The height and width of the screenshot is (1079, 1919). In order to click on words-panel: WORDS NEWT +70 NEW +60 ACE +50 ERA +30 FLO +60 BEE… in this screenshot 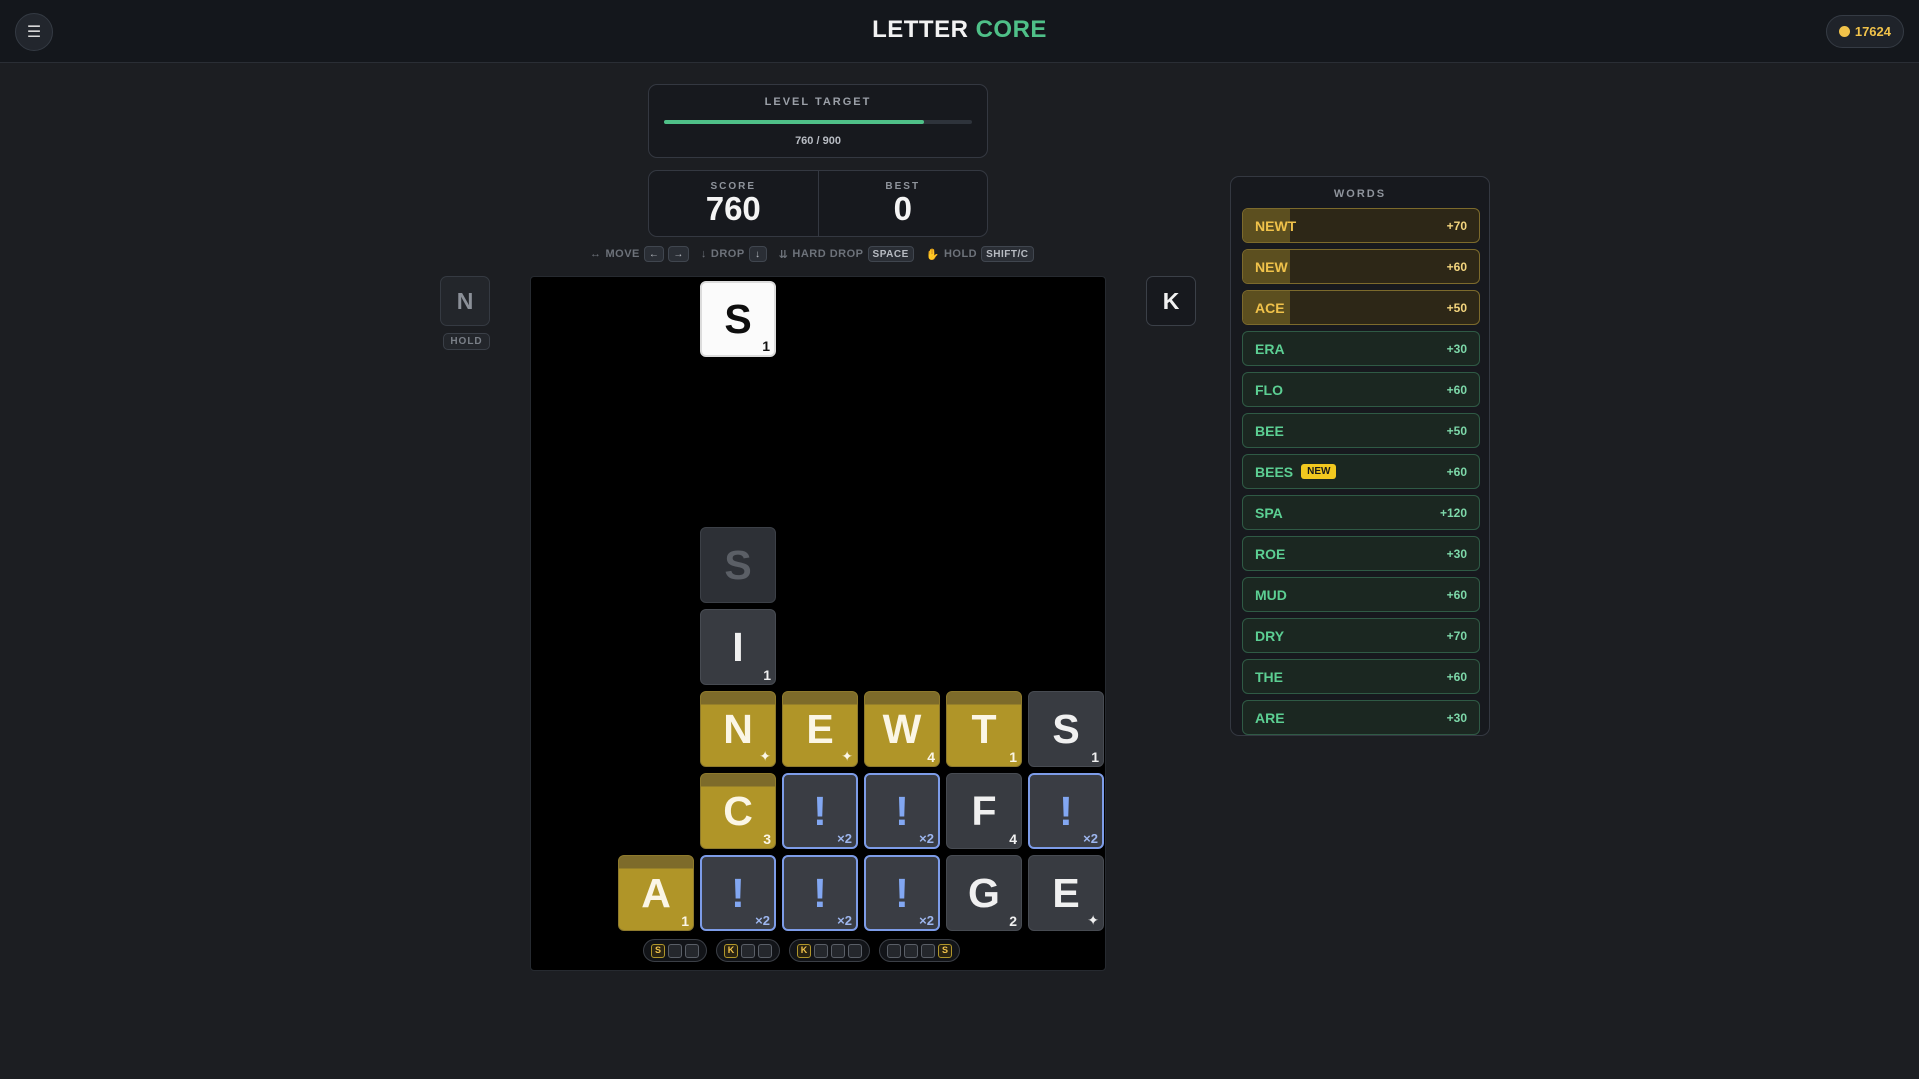, I will do `click(1360, 456)`.